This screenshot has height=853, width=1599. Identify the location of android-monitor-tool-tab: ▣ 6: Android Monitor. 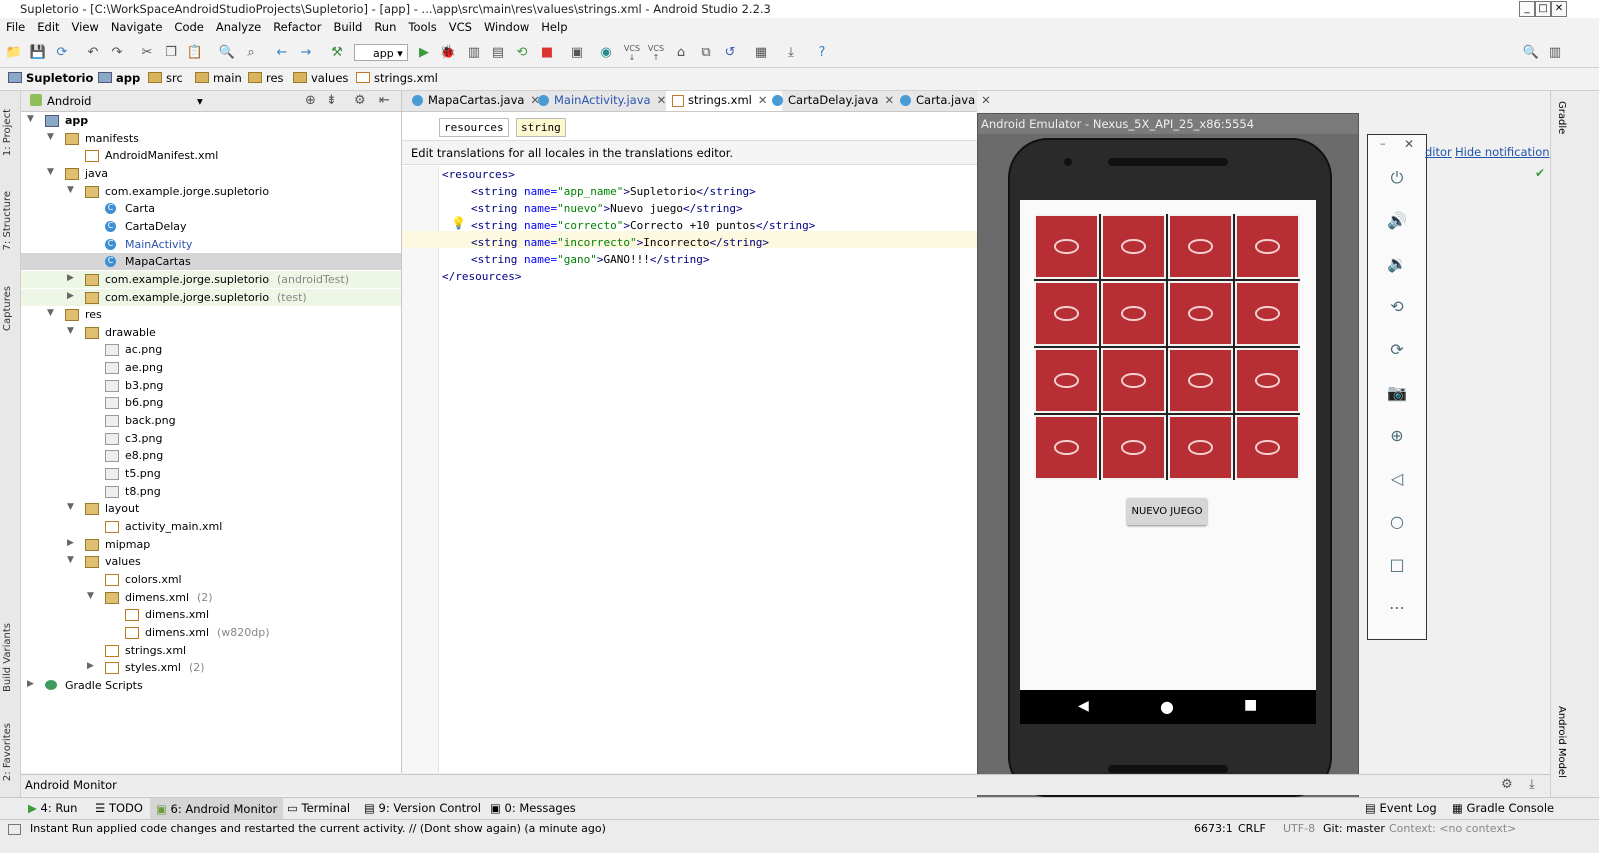
(217, 809).